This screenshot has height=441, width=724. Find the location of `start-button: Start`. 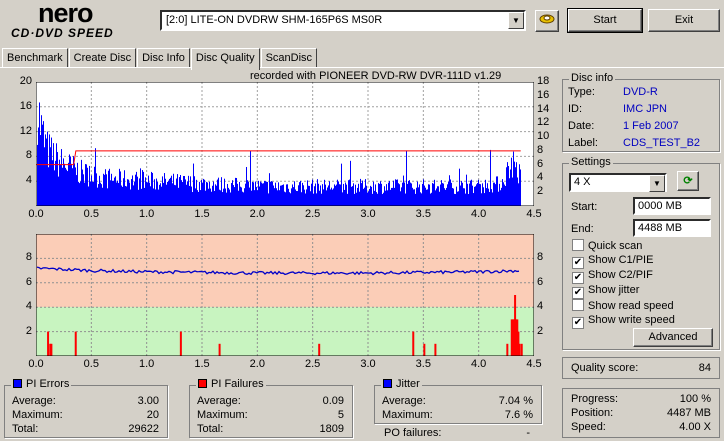

start-button: Start is located at coordinates (605, 20).